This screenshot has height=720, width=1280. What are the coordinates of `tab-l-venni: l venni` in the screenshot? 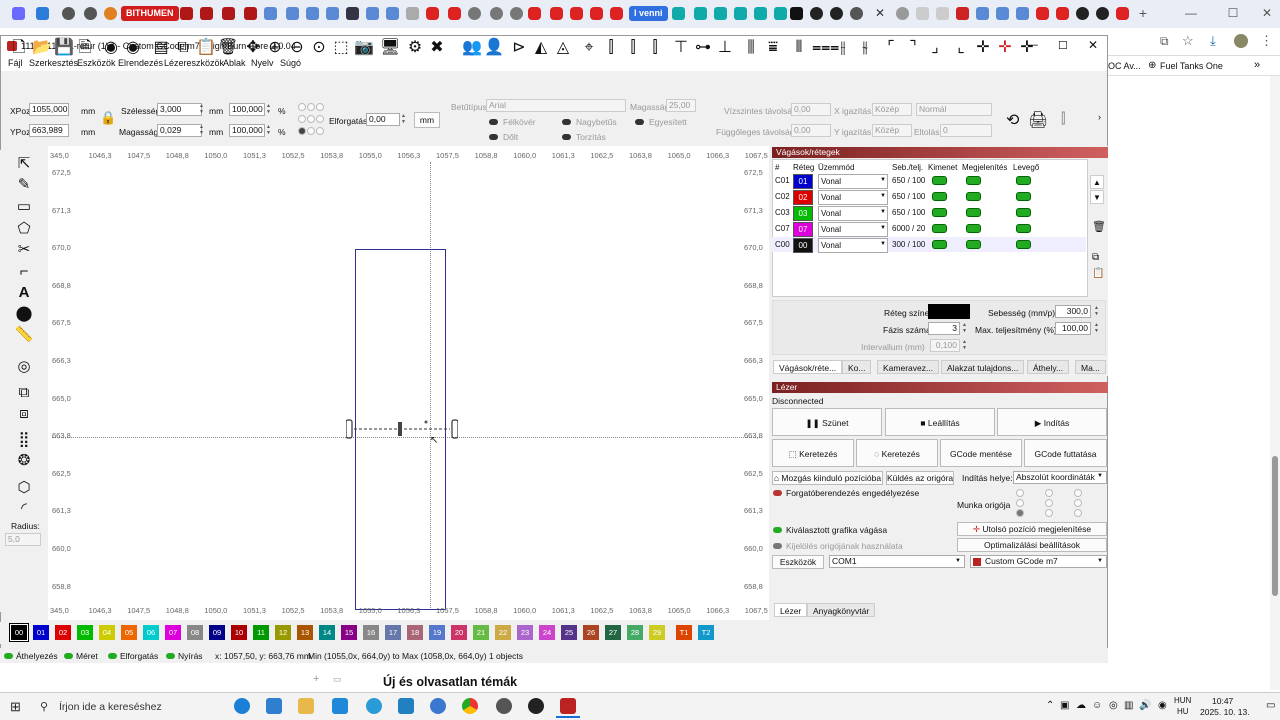 It's located at (648, 13).